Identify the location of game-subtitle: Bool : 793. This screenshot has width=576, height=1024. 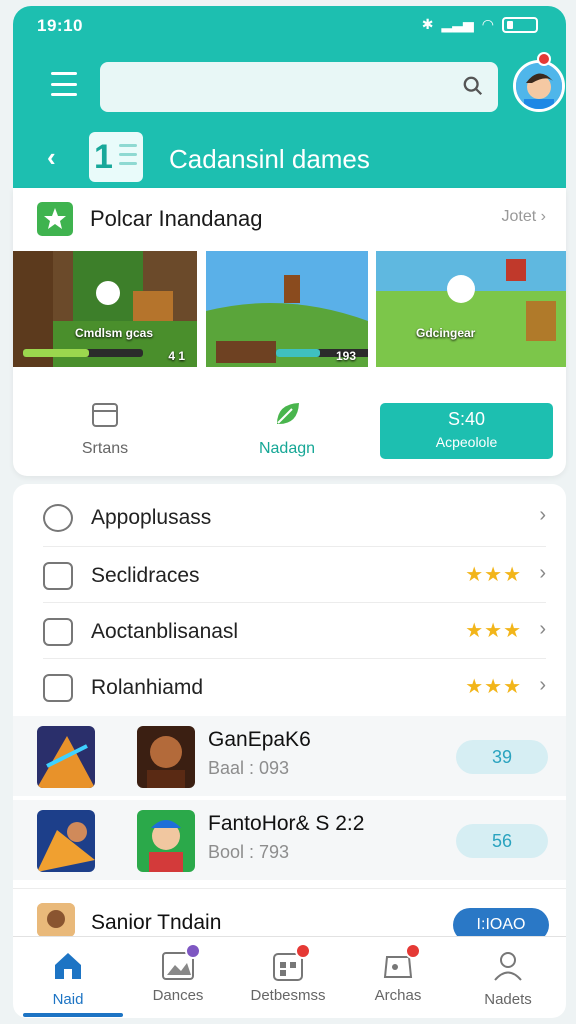
(249, 852).